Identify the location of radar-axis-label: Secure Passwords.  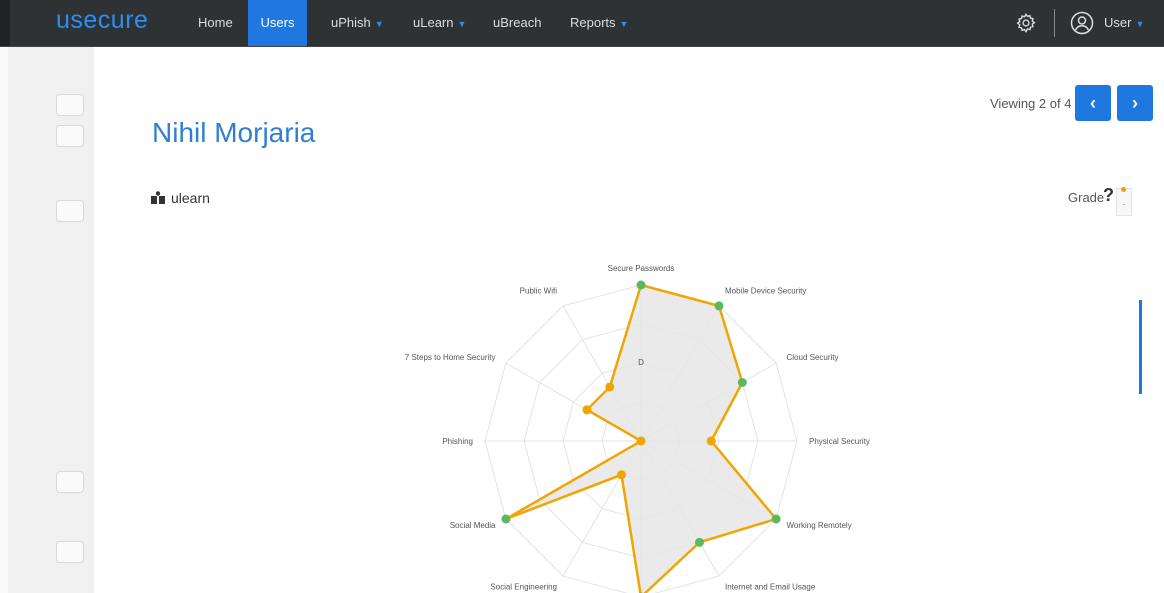
(641, 268).